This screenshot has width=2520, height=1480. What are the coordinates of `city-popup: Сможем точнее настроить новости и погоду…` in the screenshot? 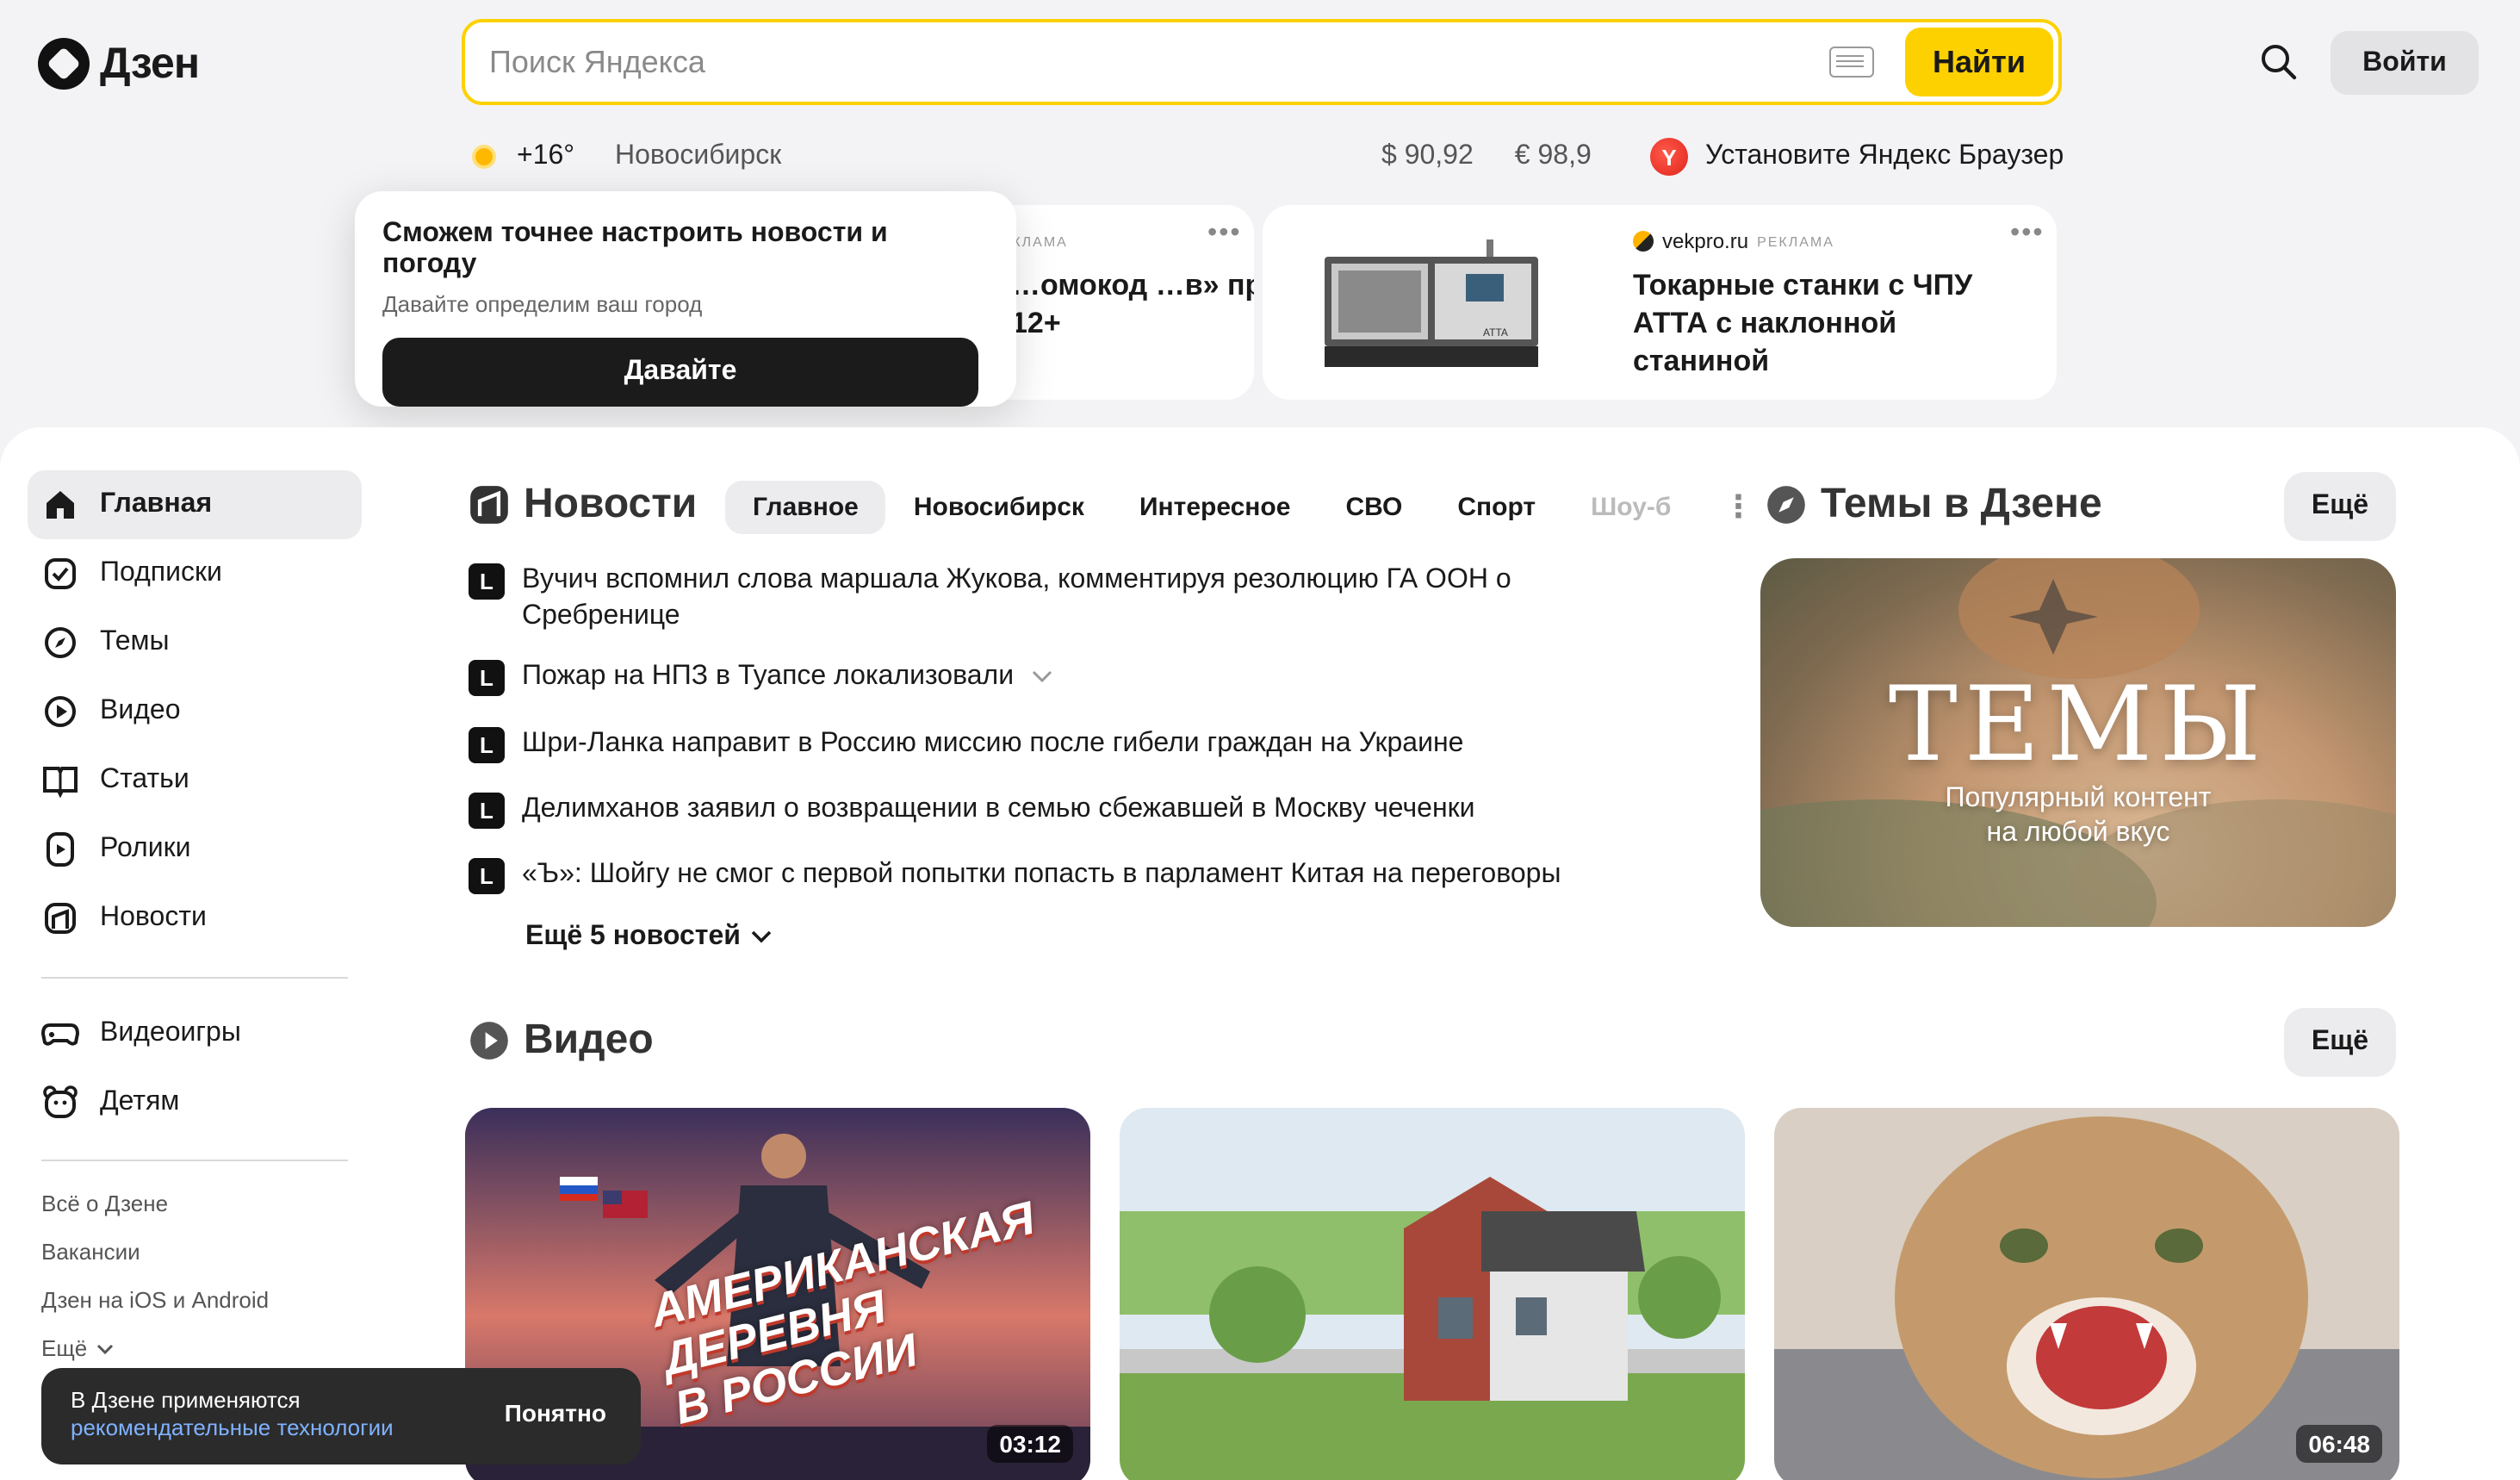 It's located at (686, 299).